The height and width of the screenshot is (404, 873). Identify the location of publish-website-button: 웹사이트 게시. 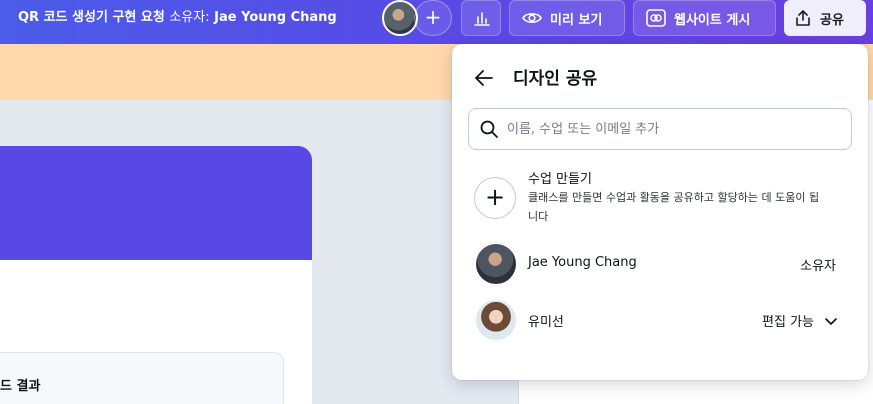
(704, 18).